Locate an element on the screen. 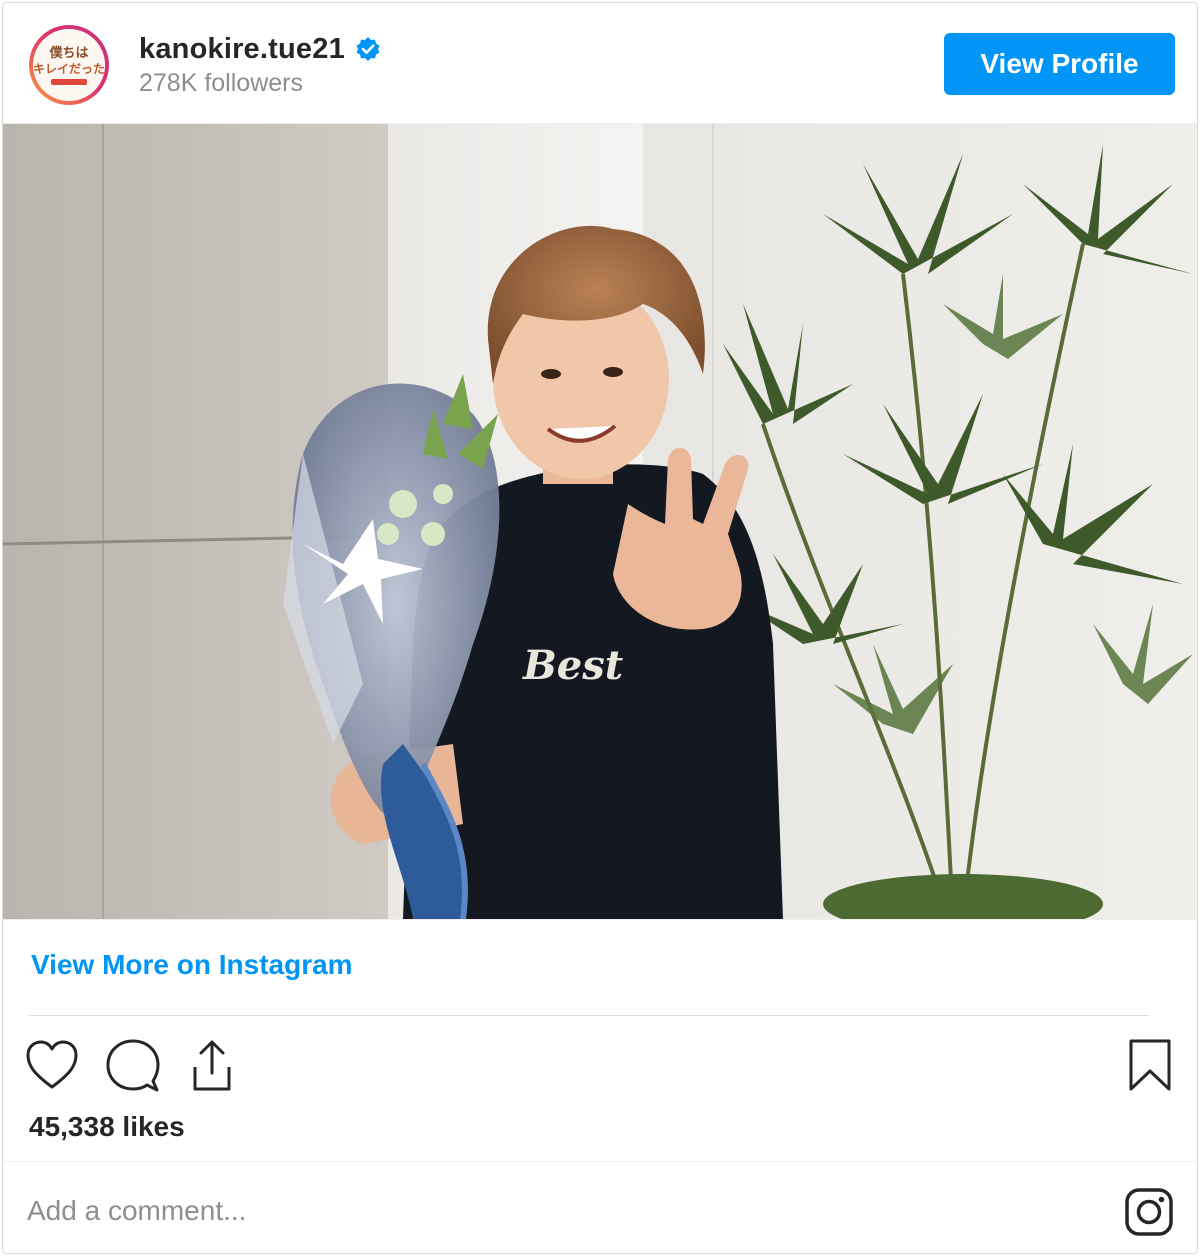  view-profile-button: View Profile is located at coordinates (1059, 64).